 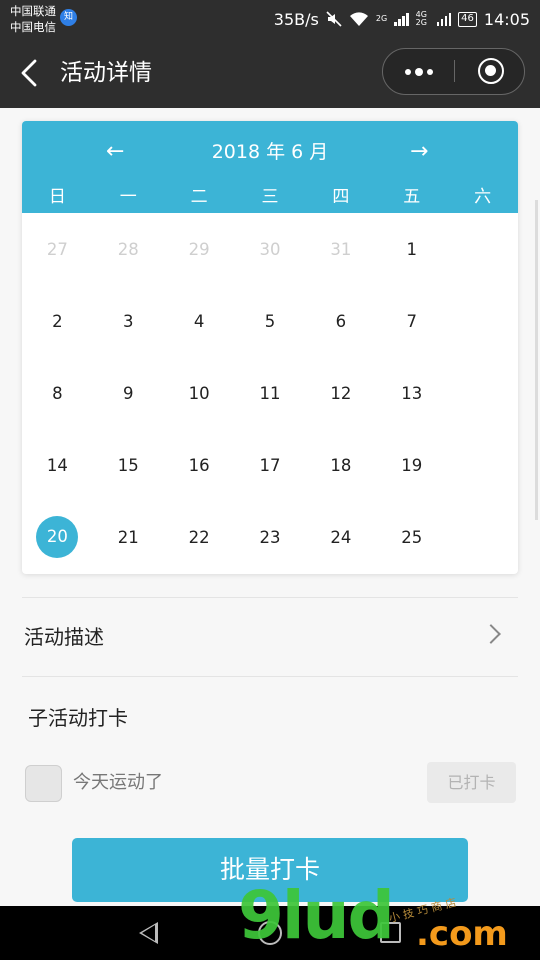 What do you see at coordinates (270, 637) in the screenshot?
I see `activity-description-row: 活动描述` at bounding box center [270, 637].